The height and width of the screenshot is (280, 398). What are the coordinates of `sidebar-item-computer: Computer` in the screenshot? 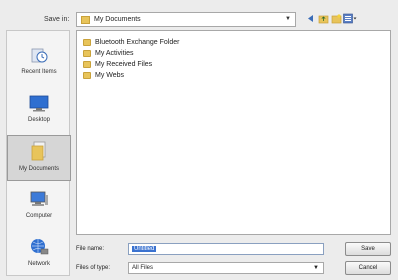 It's located at (39, 204).